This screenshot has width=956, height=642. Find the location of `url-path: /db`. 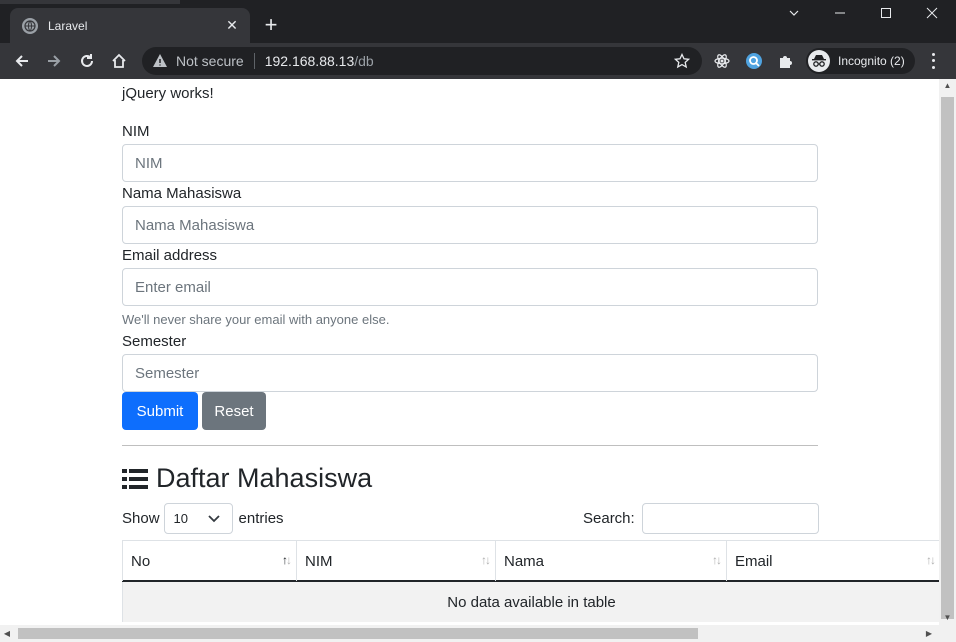

url-path: /db is located at coordinates (364, 61).